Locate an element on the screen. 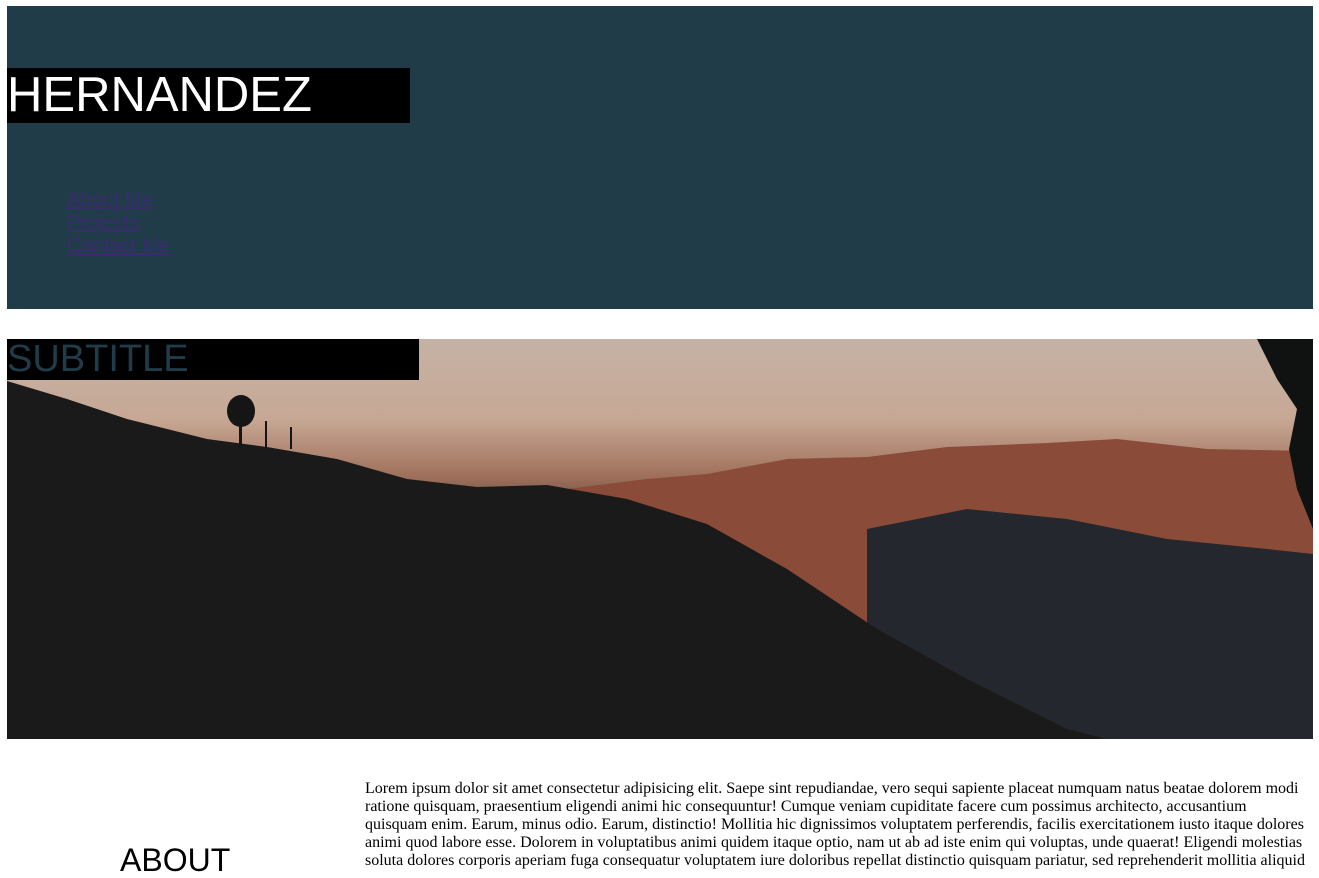 Image resolution: width=1319 pixels, height=878 pixels. nav-item-projects: Projects is located at coordinates (118, 223).